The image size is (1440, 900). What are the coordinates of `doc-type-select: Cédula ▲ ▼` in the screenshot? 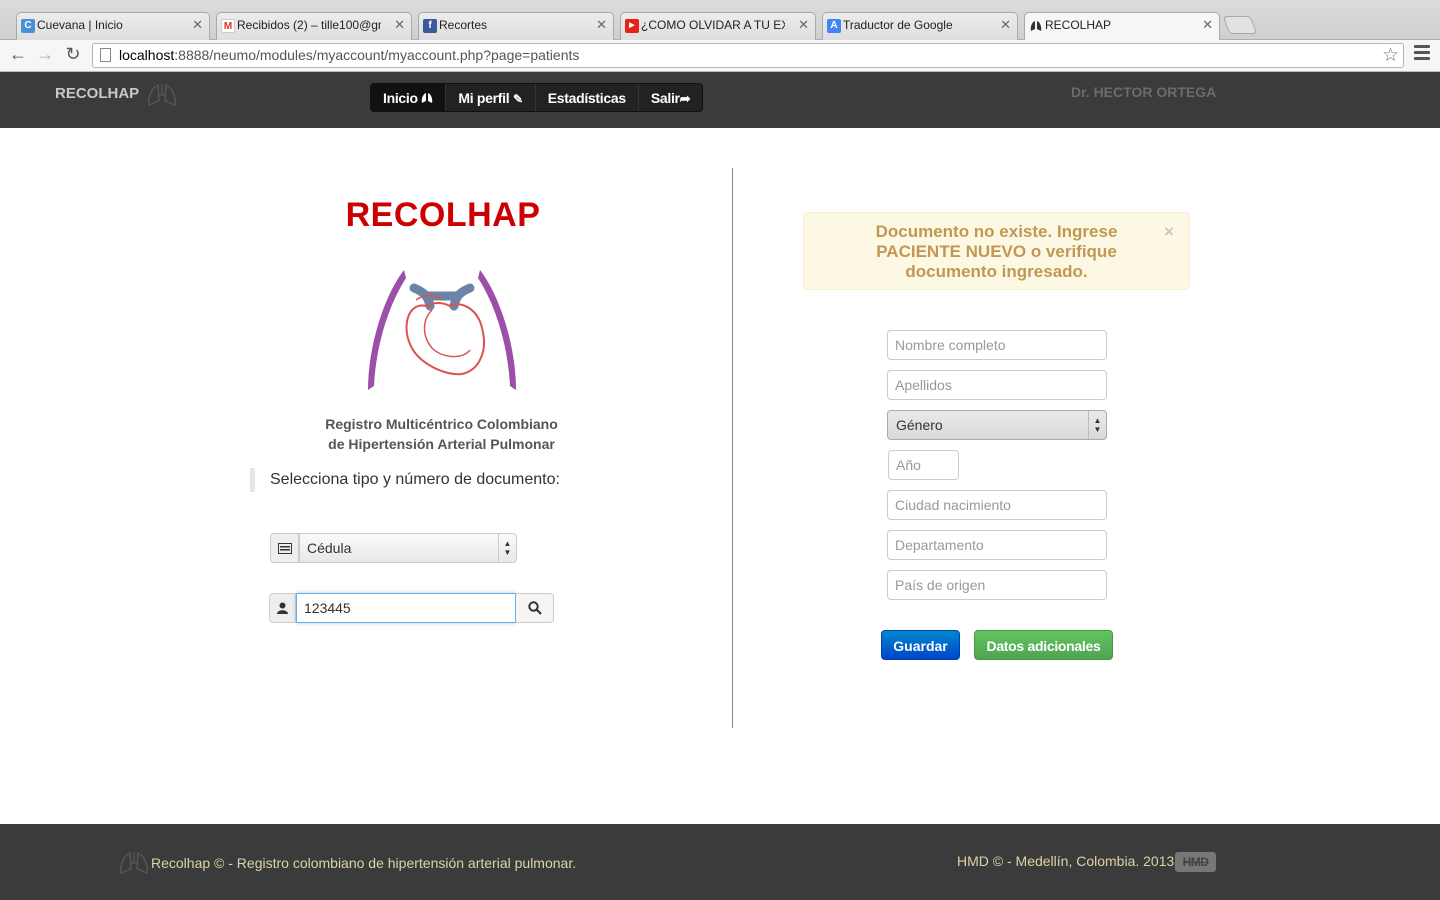 It's located at (408, 548).